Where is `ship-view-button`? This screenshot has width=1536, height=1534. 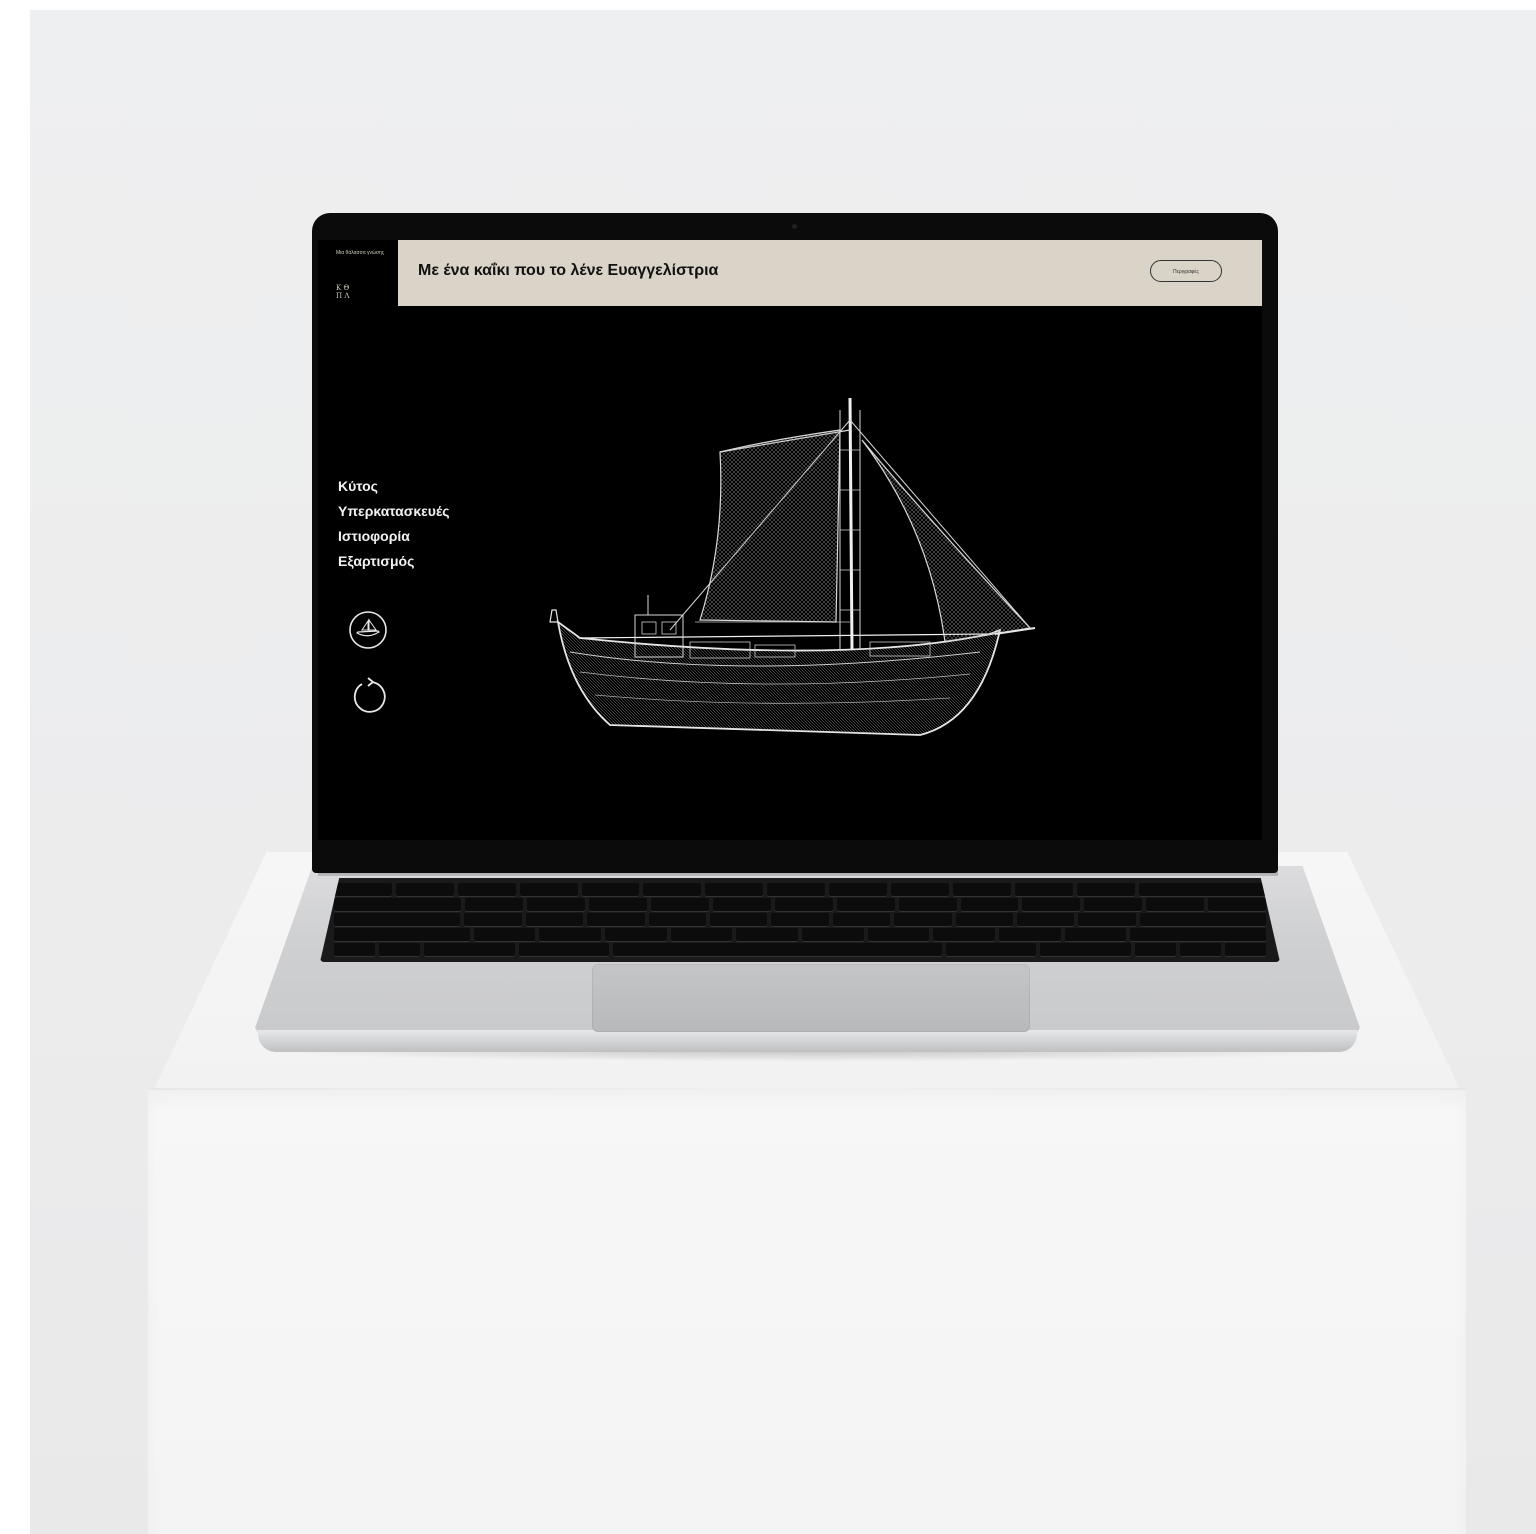
ship-view-button is located at coordinates (368, 630).